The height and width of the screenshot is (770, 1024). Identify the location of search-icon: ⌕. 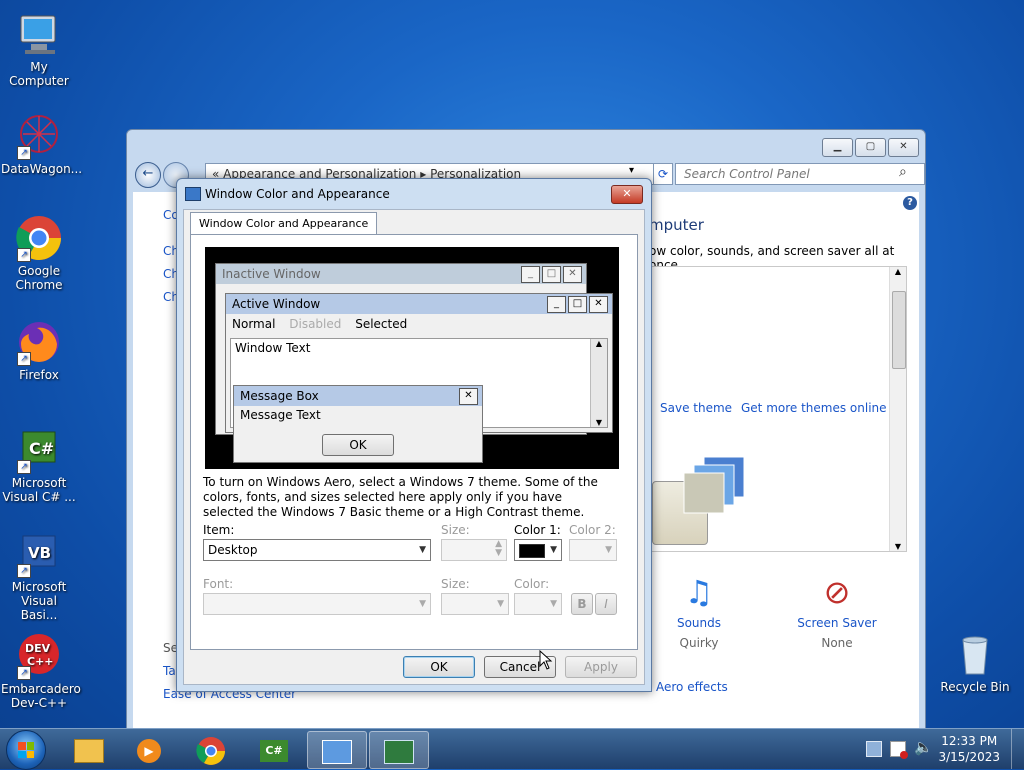
(903, 172).